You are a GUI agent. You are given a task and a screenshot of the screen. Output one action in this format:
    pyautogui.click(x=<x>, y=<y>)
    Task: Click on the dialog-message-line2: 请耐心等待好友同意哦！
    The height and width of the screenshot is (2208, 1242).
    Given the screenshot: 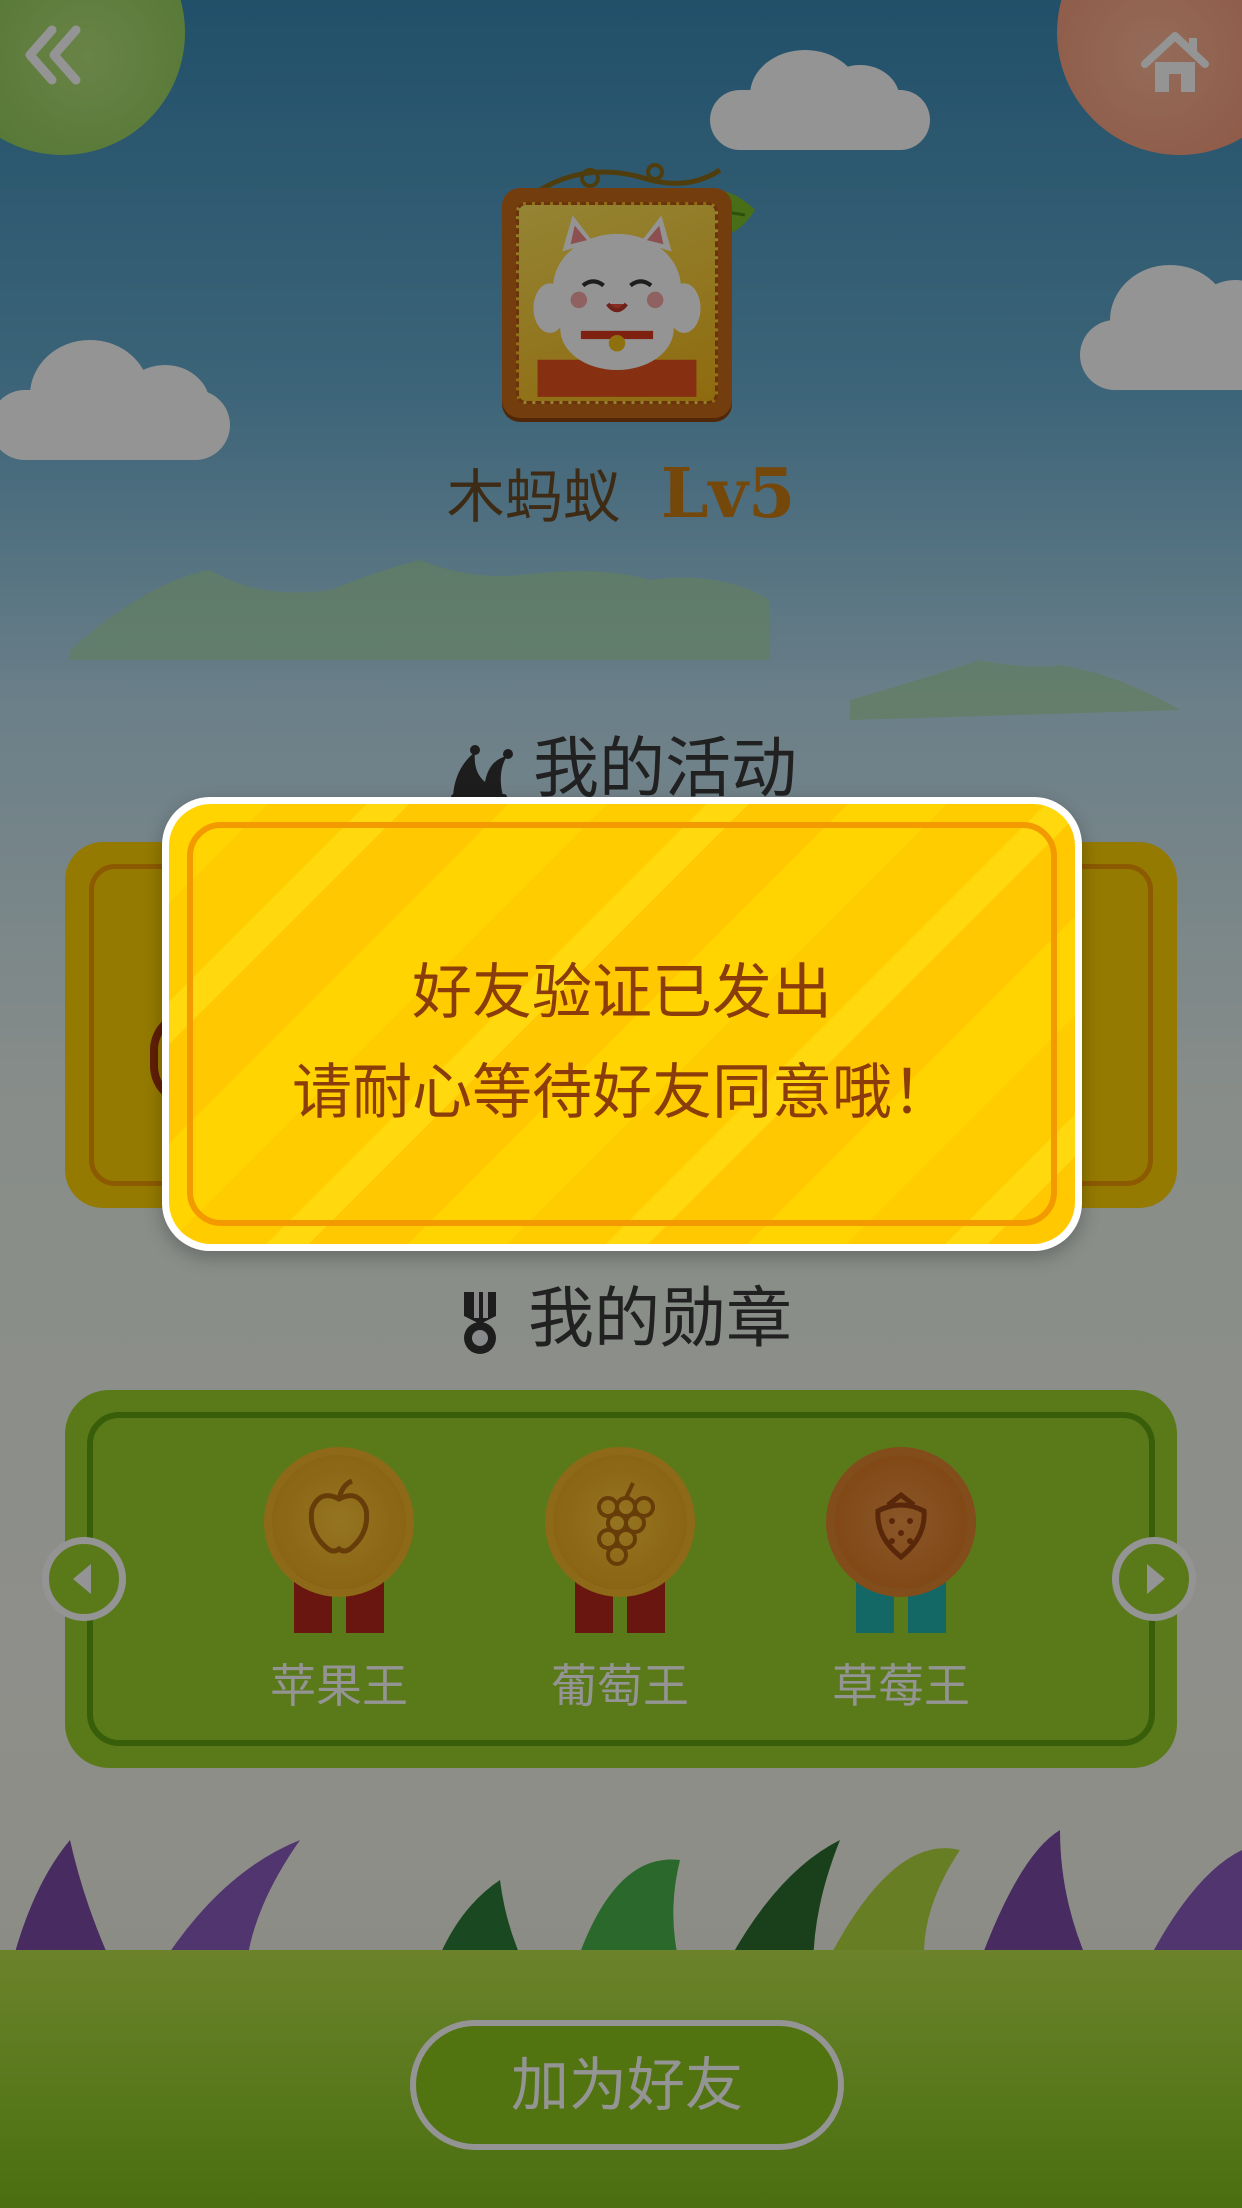 What is the action you would take?
    pyautogui.click(x=622, y=1093)
    